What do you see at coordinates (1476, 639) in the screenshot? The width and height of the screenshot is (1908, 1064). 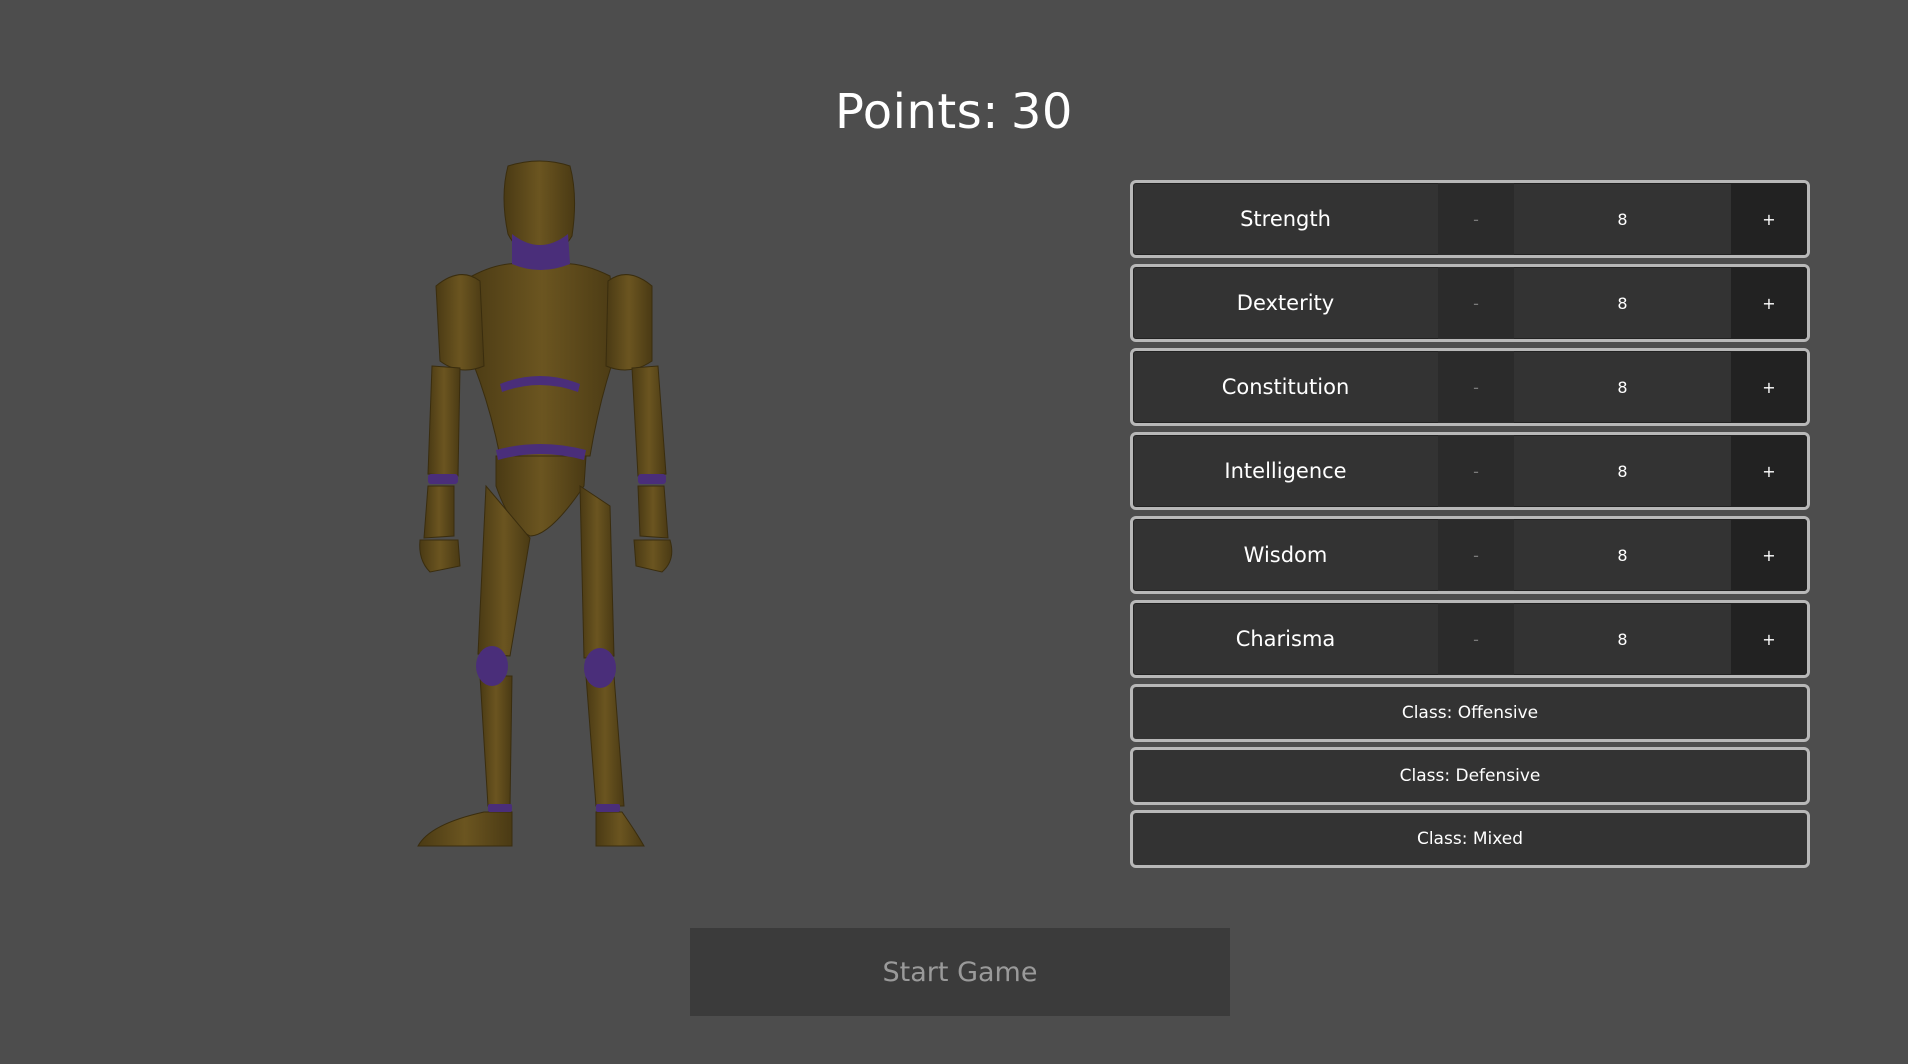 I see `charisma-decrease-button: -` at bounding box center [1476, 639].